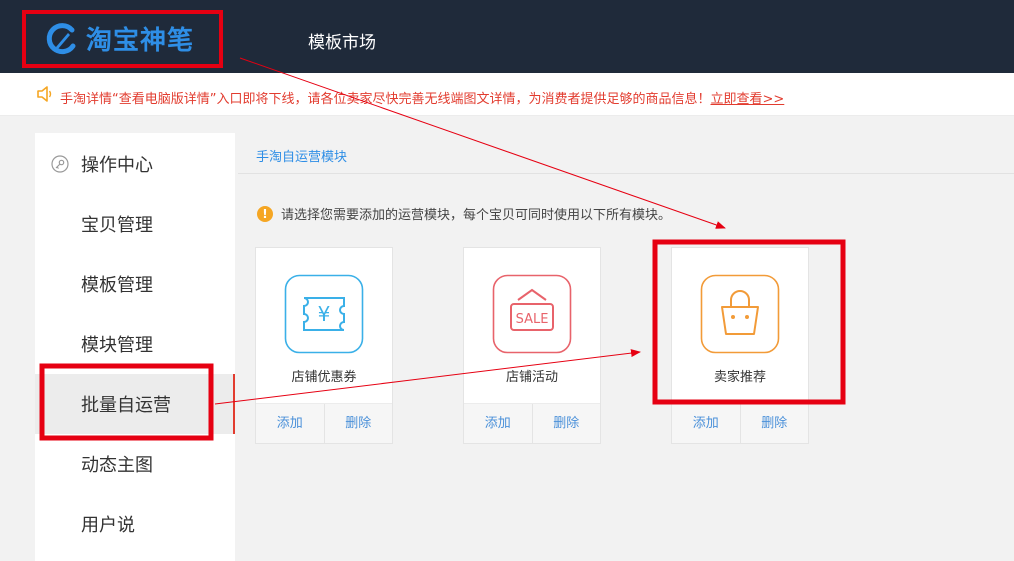 This screenshot has width=1014, height=561. I want to click on sidebar-item-template-management: 模板管理, so click(135, 284).